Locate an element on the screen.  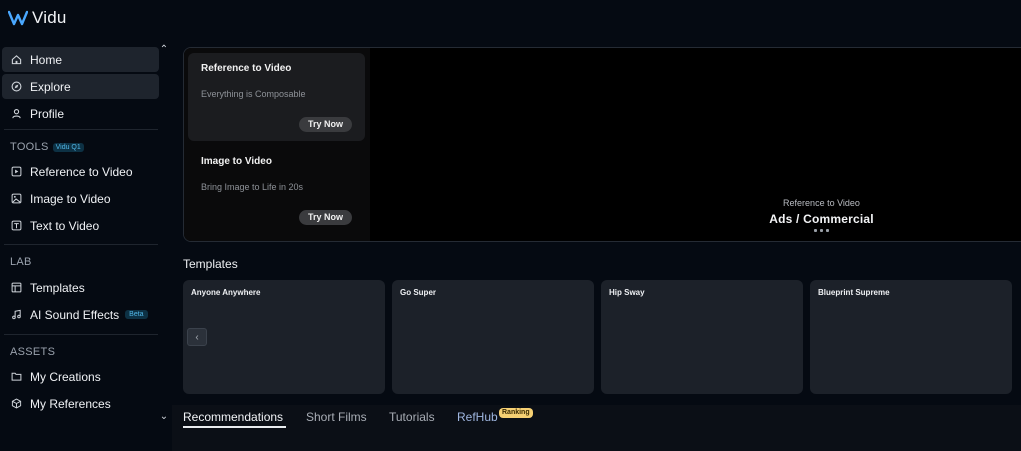
template-card-title: Blueprint Supreme is located at coordinates (854, 292).